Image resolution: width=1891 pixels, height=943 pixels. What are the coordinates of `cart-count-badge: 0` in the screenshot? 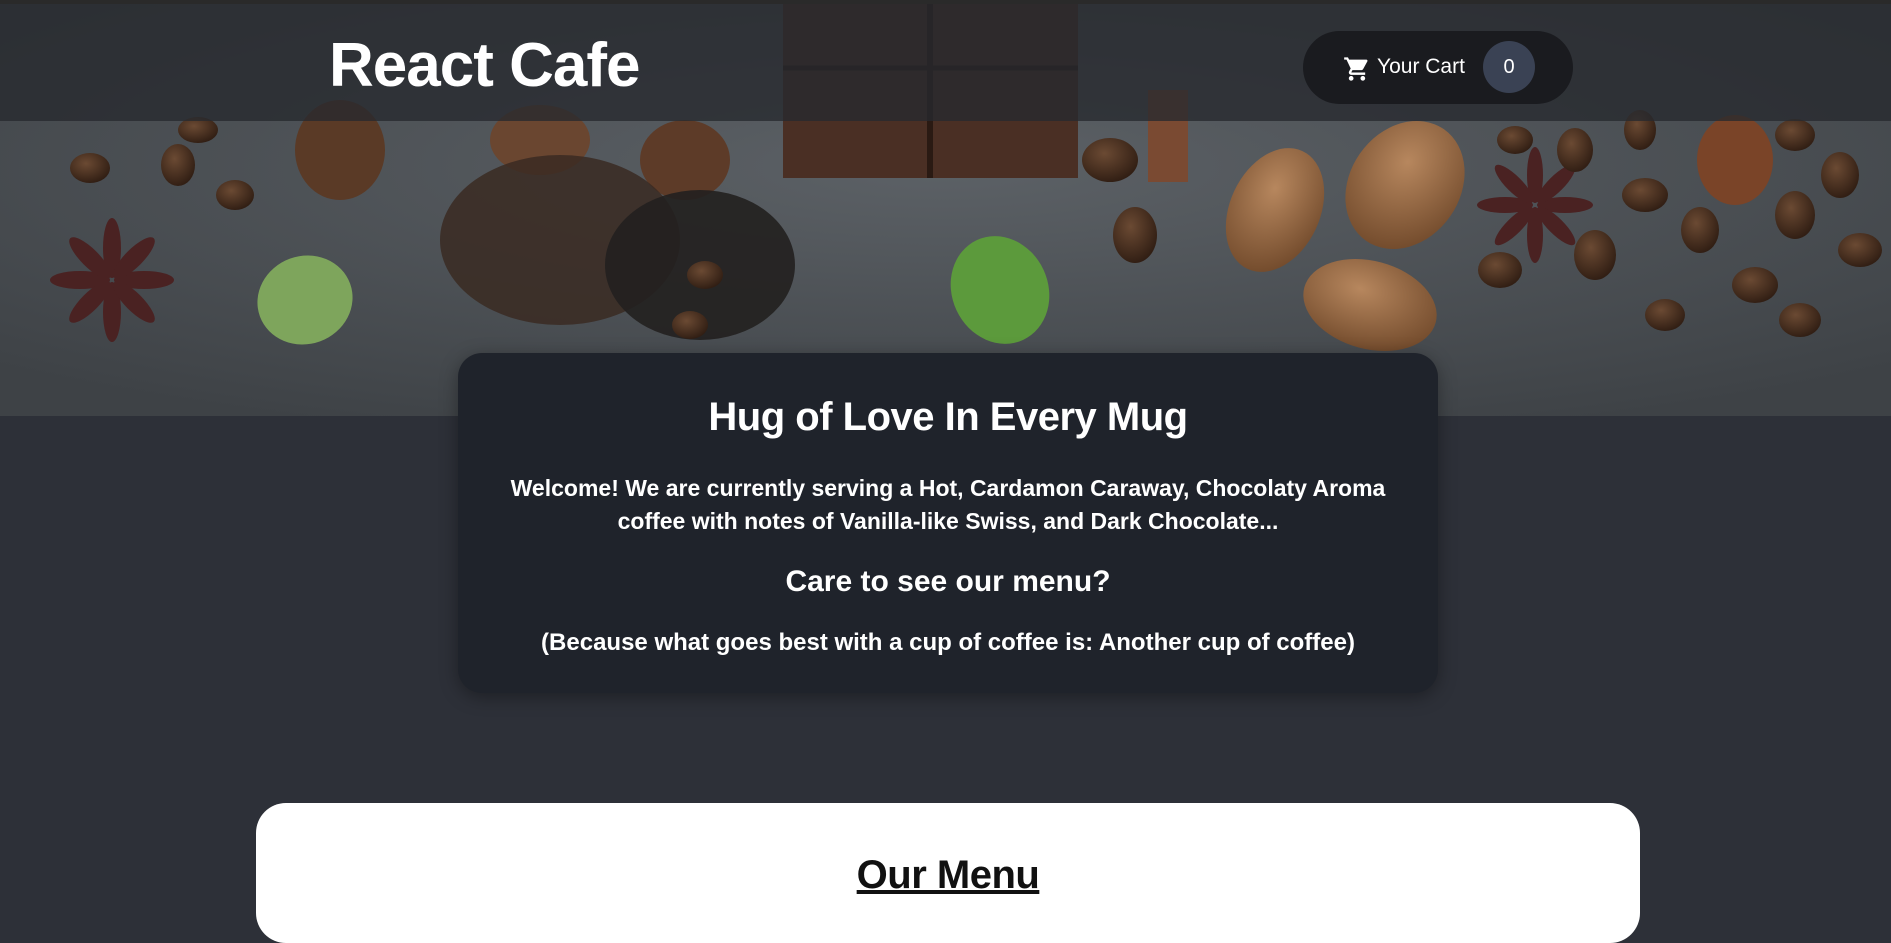 It's located at (1509, 67).